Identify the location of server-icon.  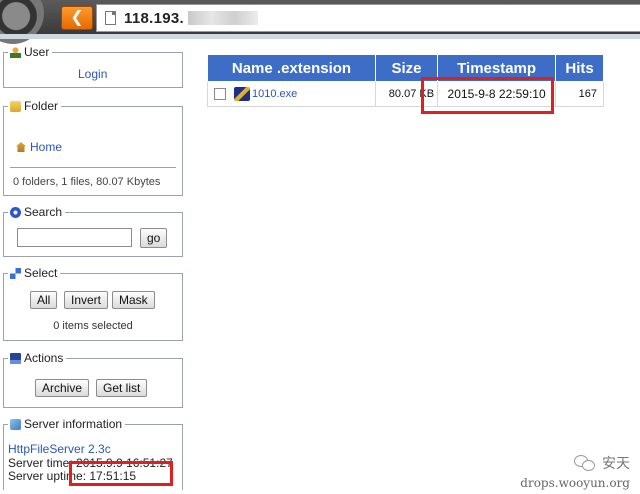
(15, 424).